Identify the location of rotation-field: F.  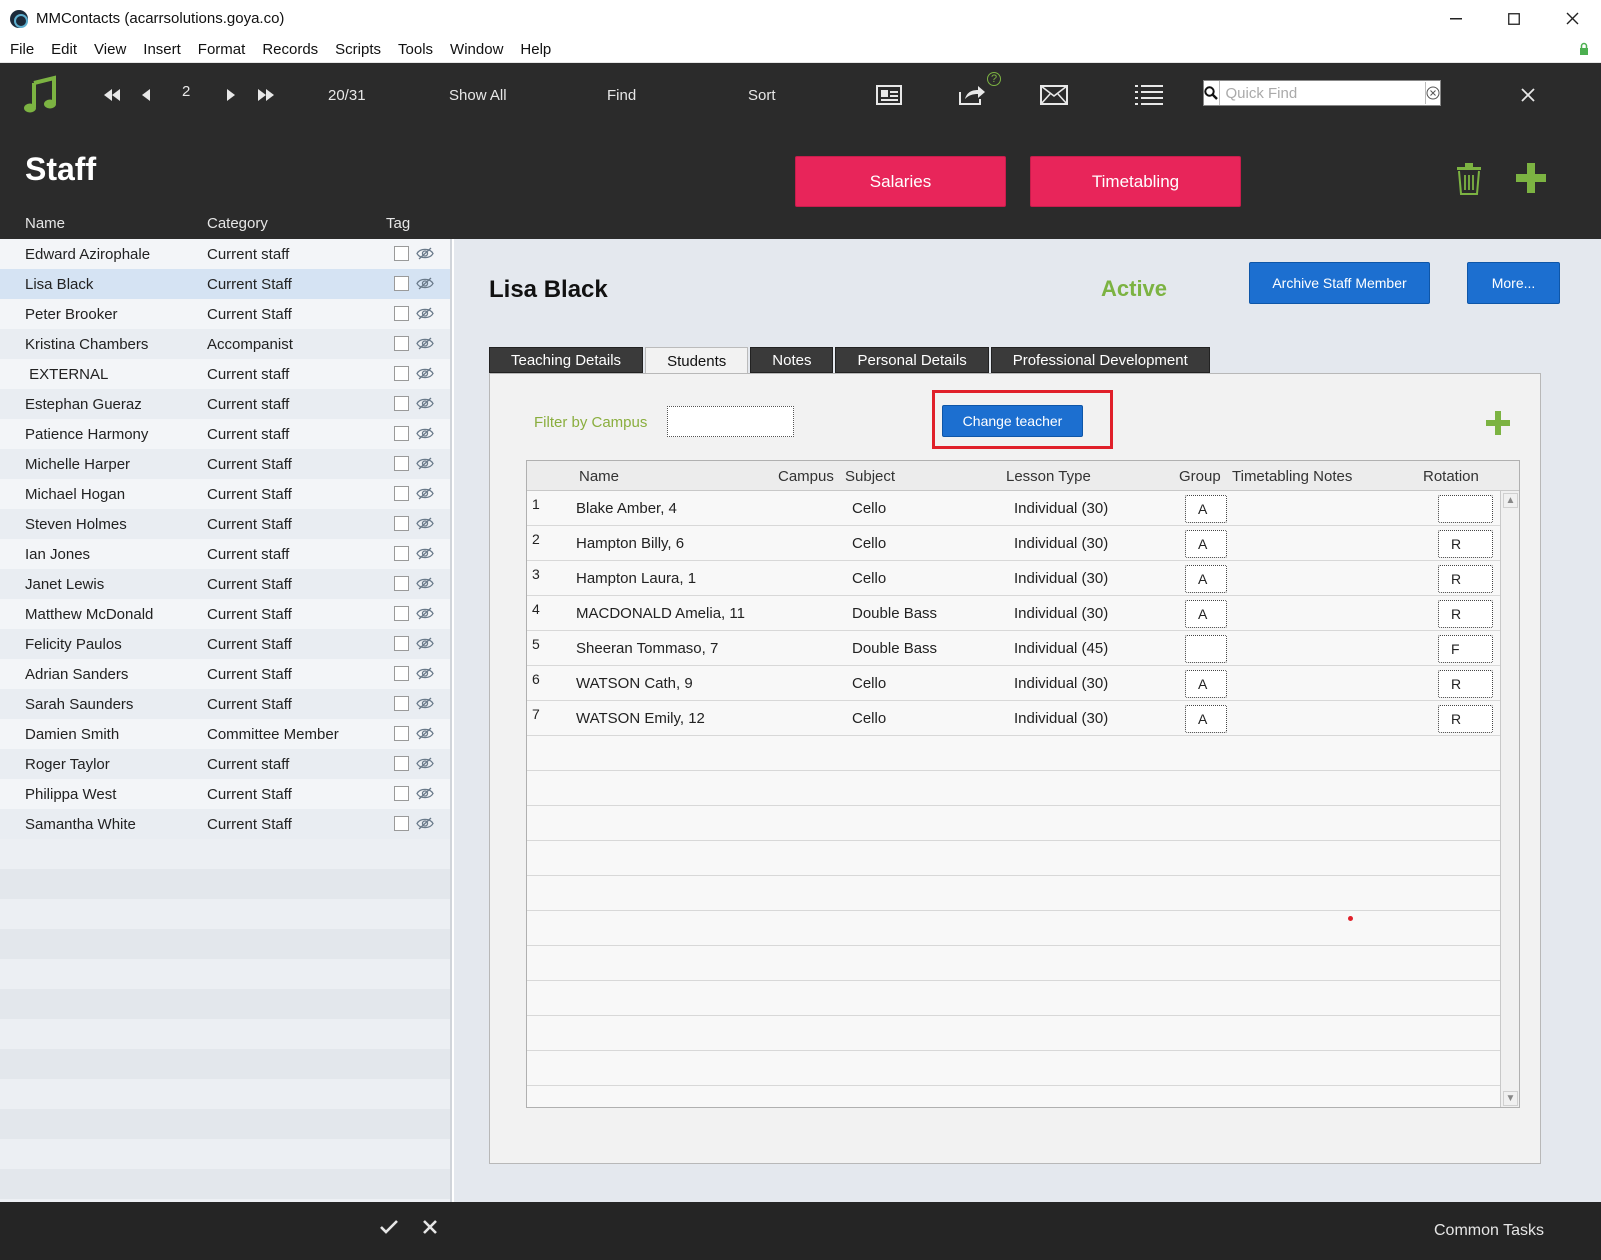
(1465, 649).